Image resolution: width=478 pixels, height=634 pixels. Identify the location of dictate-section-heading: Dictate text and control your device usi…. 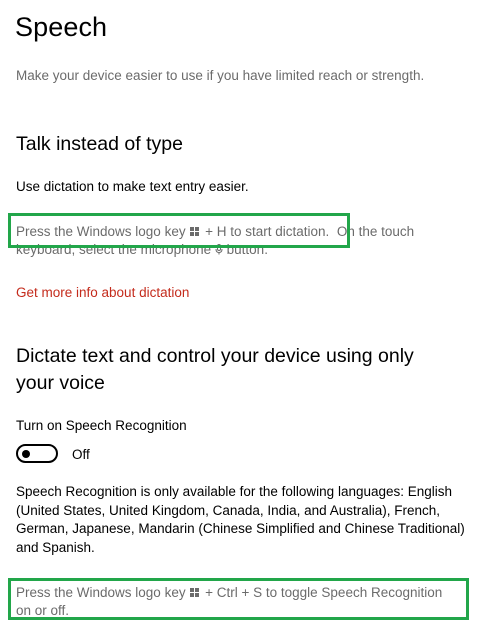
(215, 369).